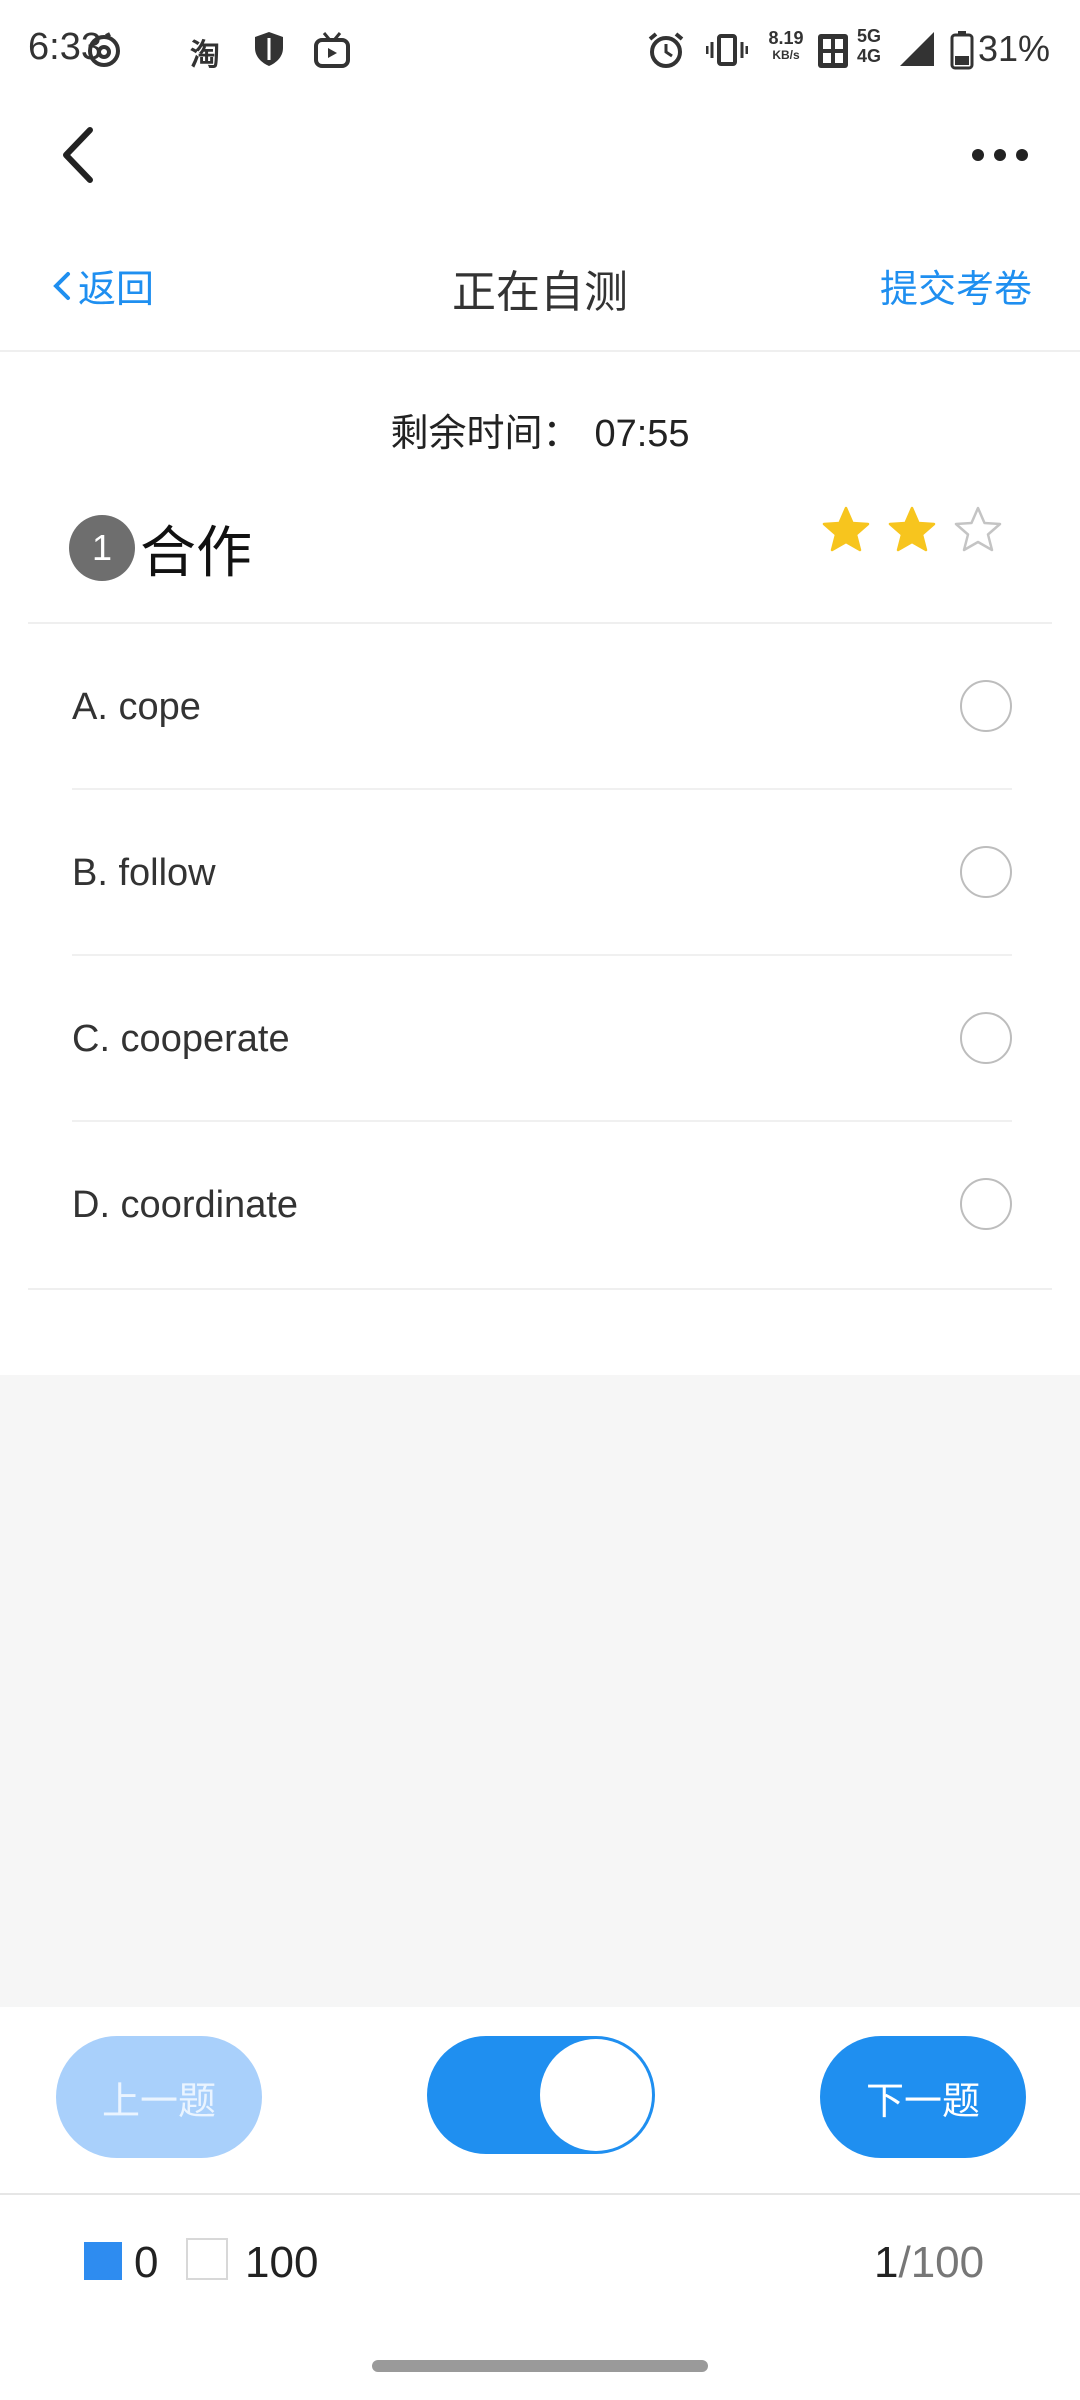  What do you see at coordinates (1000, 155) in the screenshot?
I see `more-options-icon` at bounding box center [1000, 155].